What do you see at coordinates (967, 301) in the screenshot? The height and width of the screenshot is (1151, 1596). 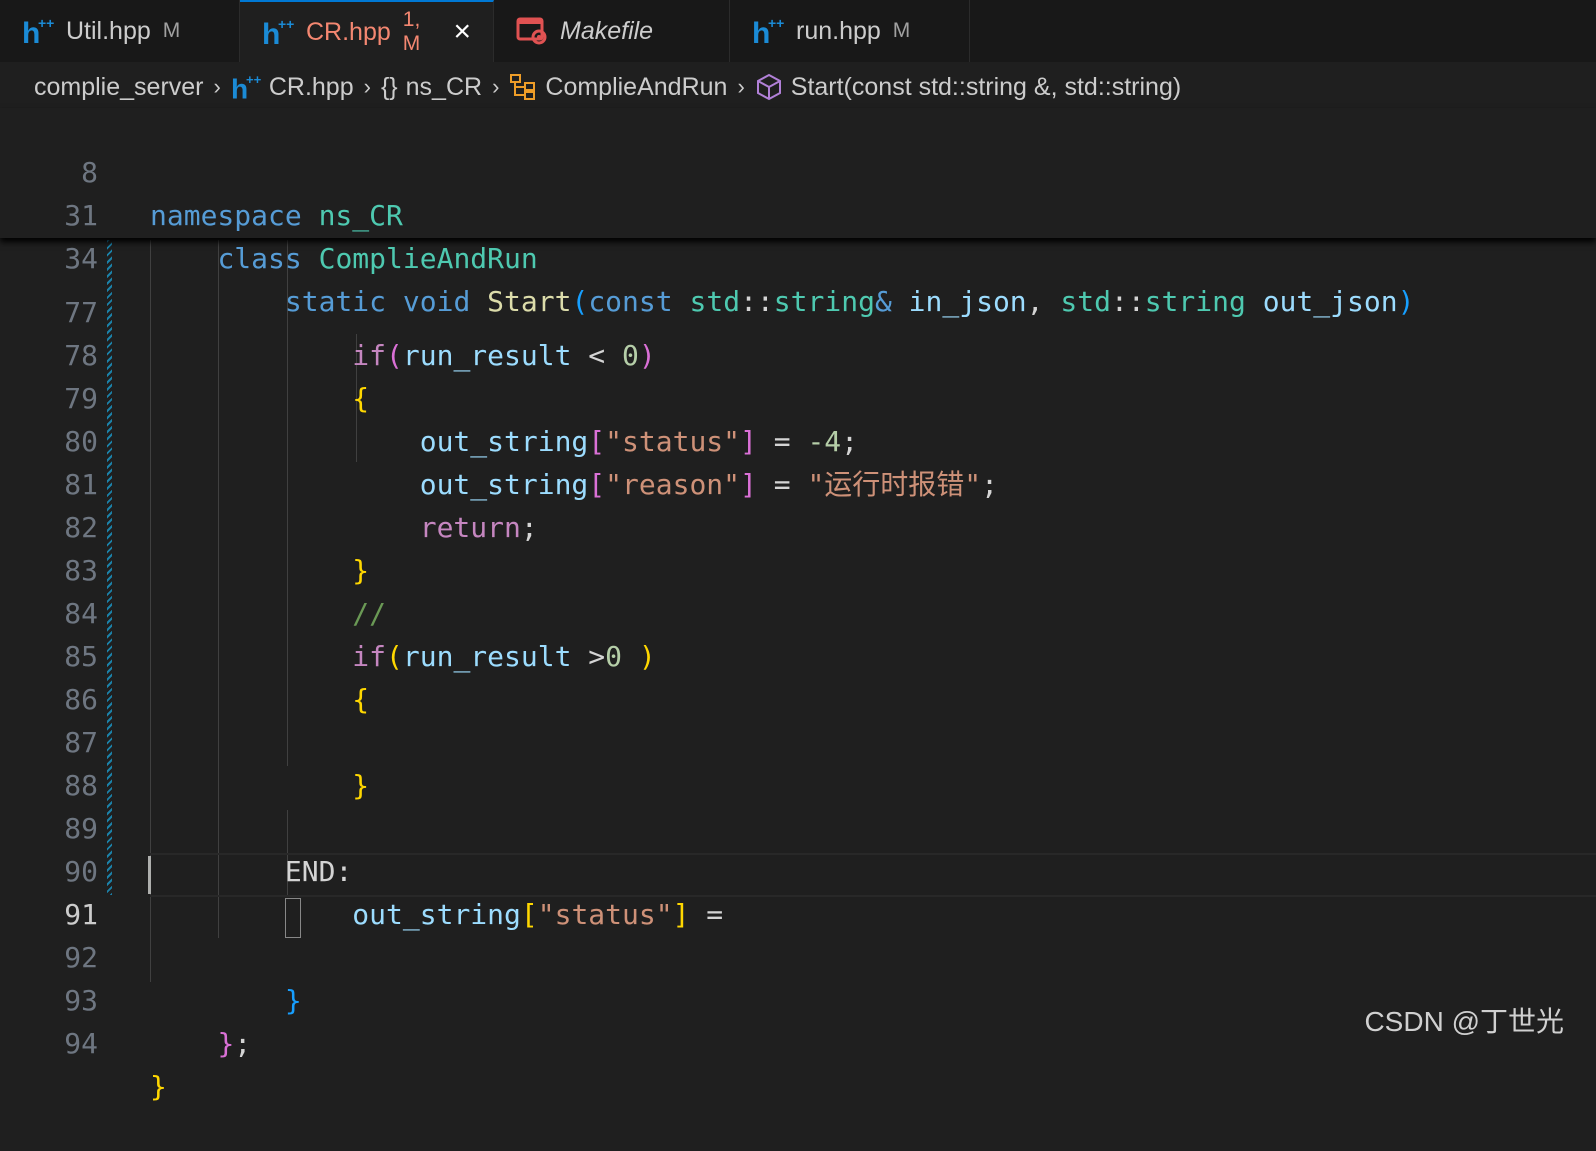 I see `param-name: in_json` at bounding box center [967, 301].